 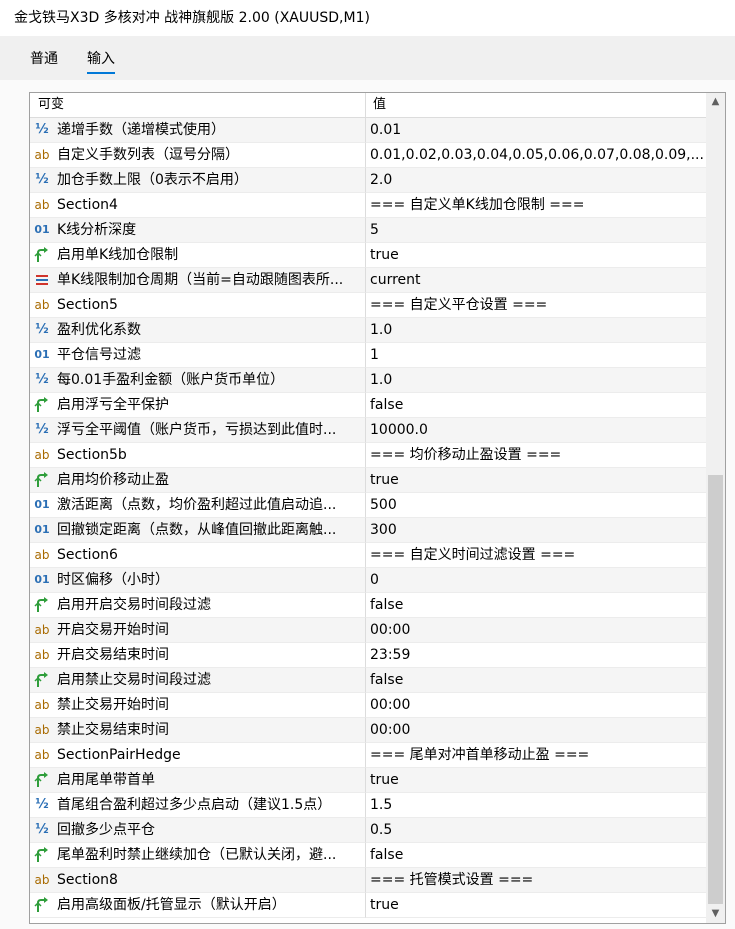 I want to click on table-row: 01 平仓信号过滤 1, so click(x=368, y=355).